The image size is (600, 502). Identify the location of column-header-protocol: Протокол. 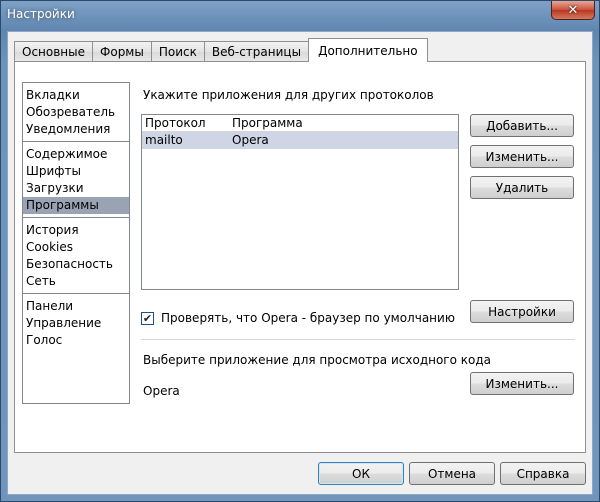
(187, 123).